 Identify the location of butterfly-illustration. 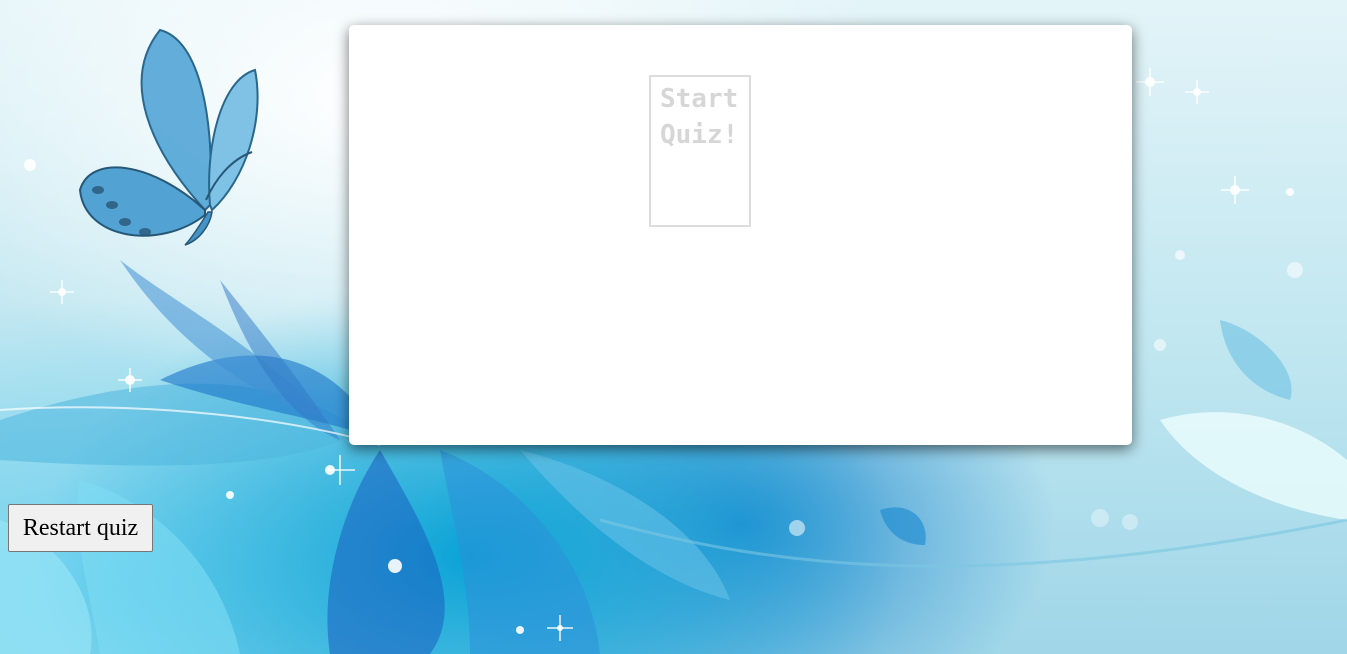
(168, 137).